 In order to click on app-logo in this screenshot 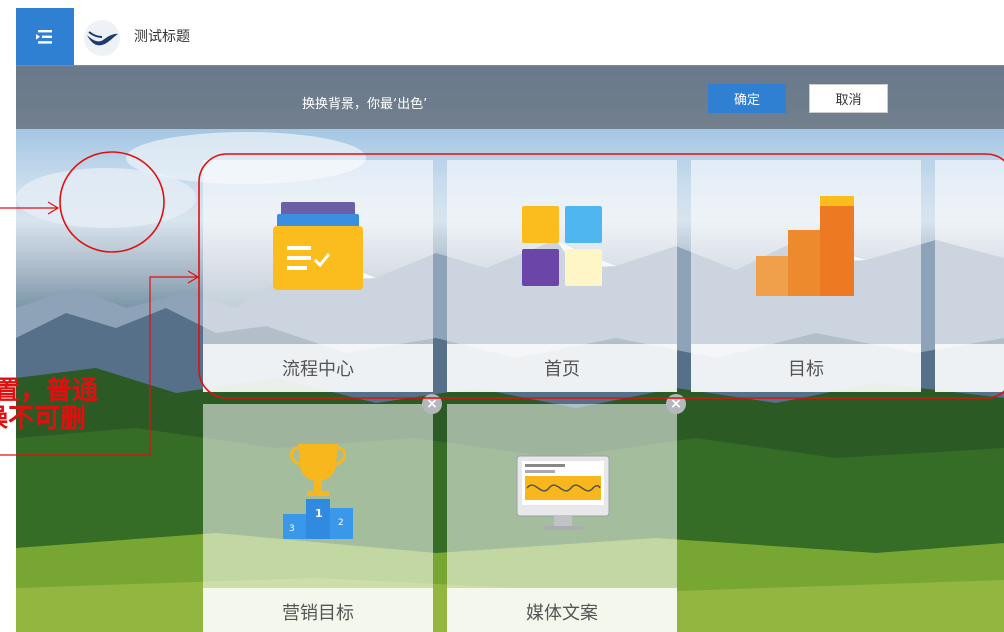, I will do `click(102, 38)`.